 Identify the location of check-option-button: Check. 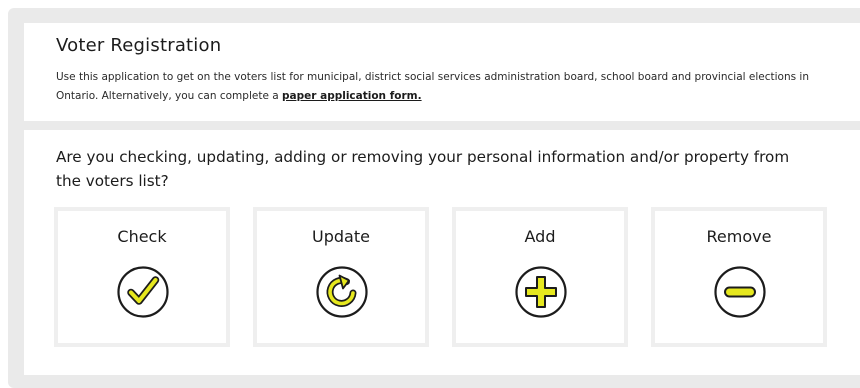
(142, 277).